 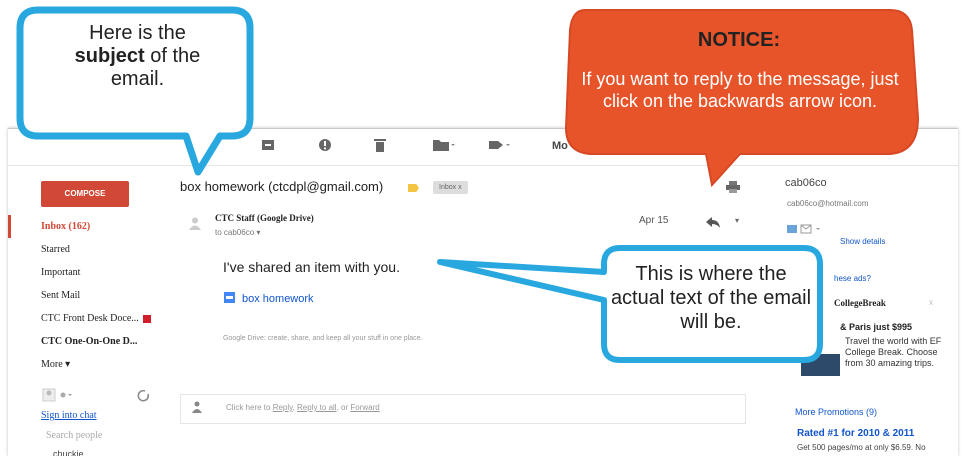 What do you see at coordinates (264, 218) in the screenshot?
I see `sender-name: CTC Staff (Google Drive)` at bounding box center [264, 218].